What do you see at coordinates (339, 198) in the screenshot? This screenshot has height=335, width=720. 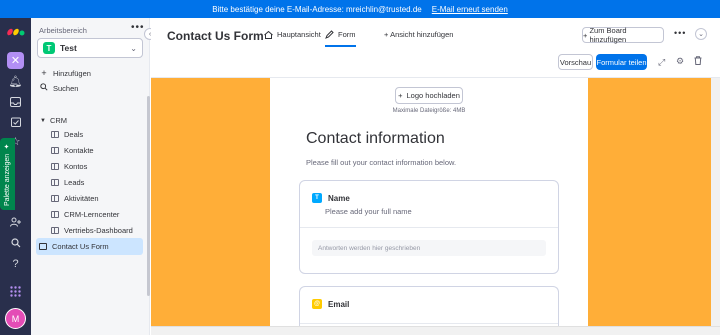 I see `question-label: Name` at bounding box center [339, 198].